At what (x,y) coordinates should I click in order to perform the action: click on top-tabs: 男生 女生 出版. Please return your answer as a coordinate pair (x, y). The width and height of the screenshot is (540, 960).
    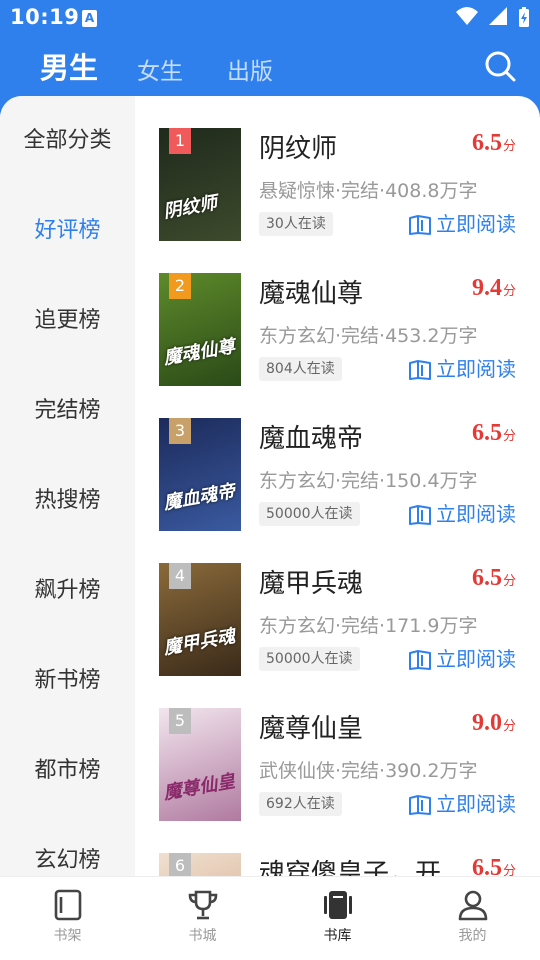
    Looking at the image, I should click on (270, 66).